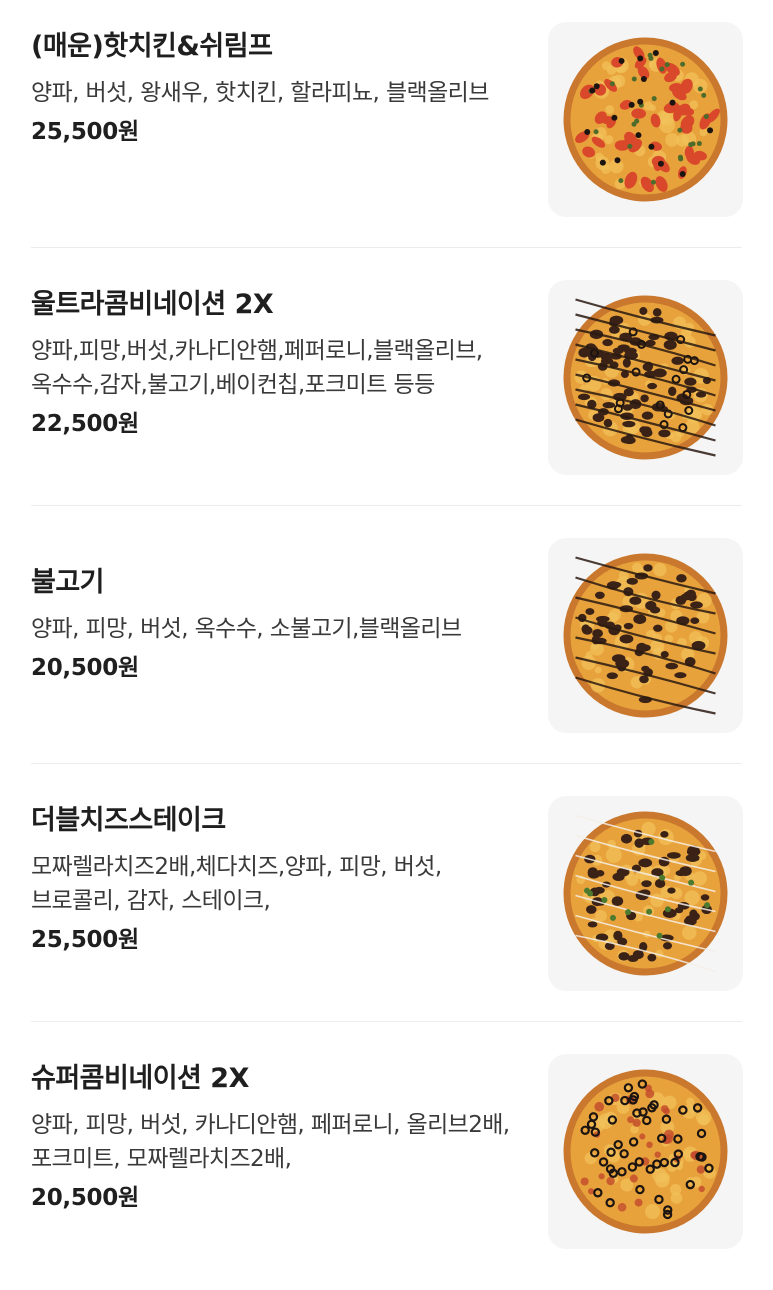 The height and width of the screenshot is (1290, 773). I want to click on item-name: 슈퍼콤비네이션 2X, so click(140, 1078).